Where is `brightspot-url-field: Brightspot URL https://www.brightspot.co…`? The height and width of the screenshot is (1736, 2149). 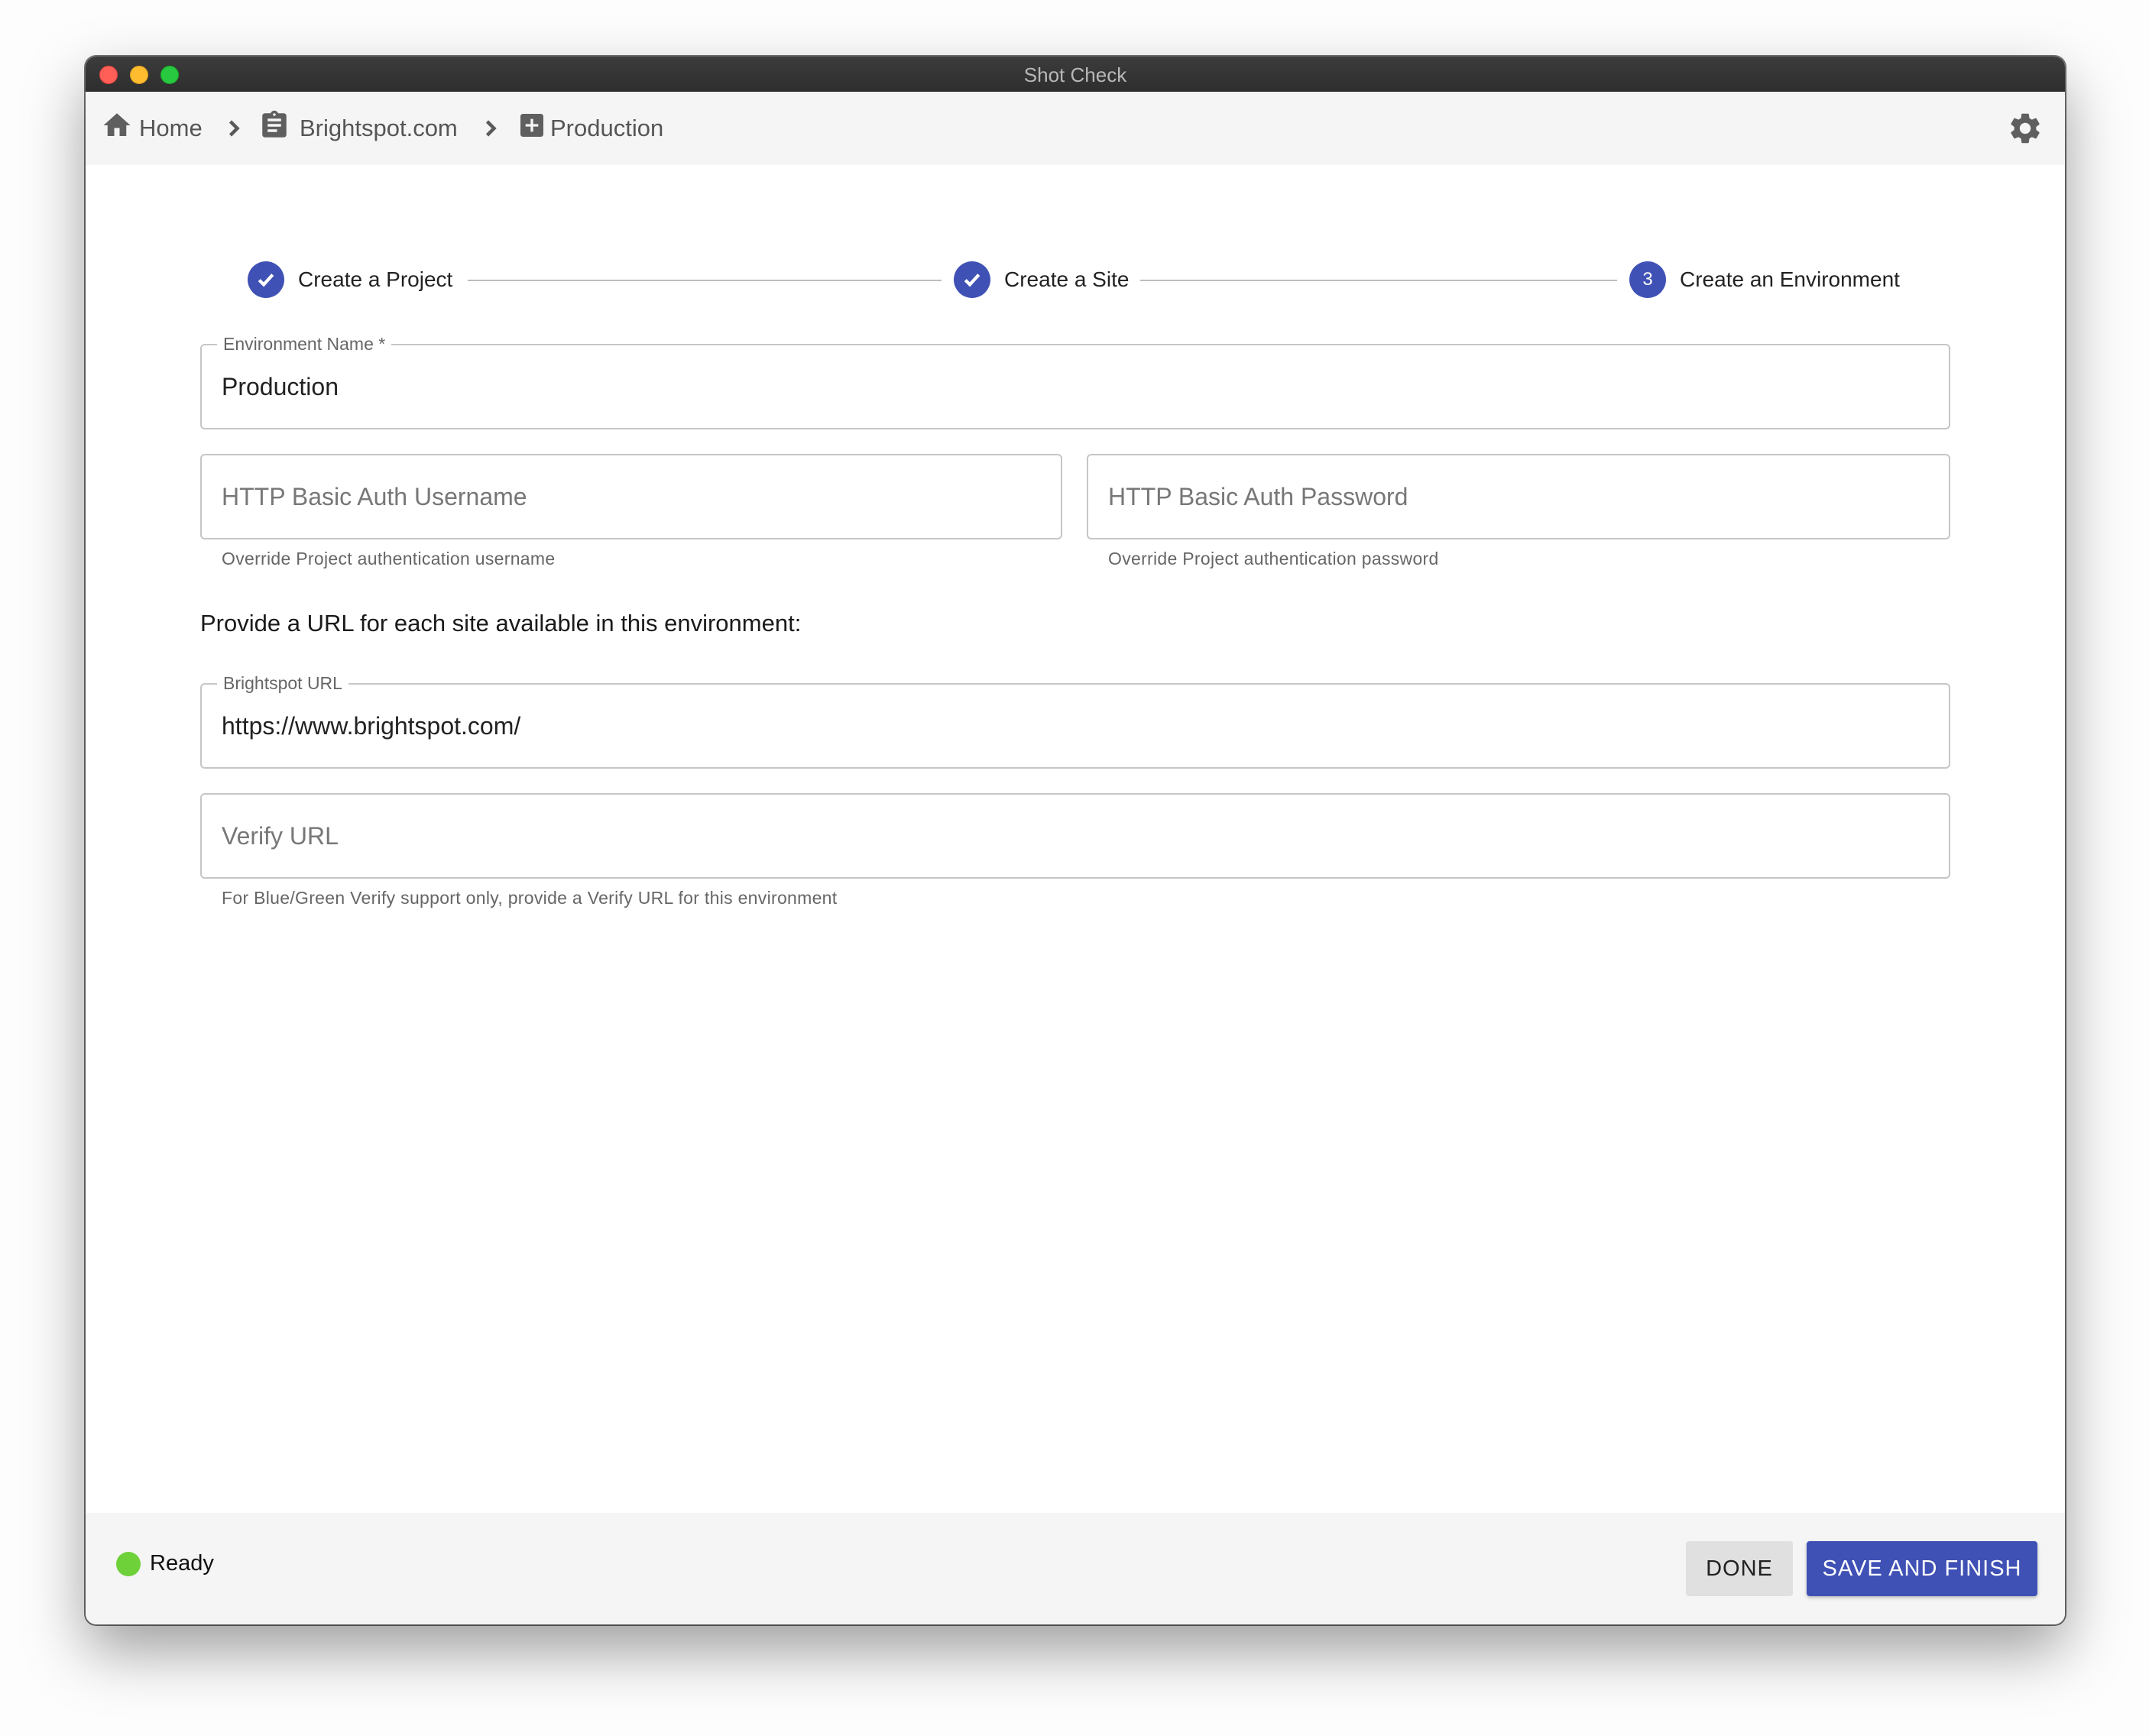
brightspot-url-field: Brightspot URL https://www.brightspot.co… is located at coordinates (1075, 721).